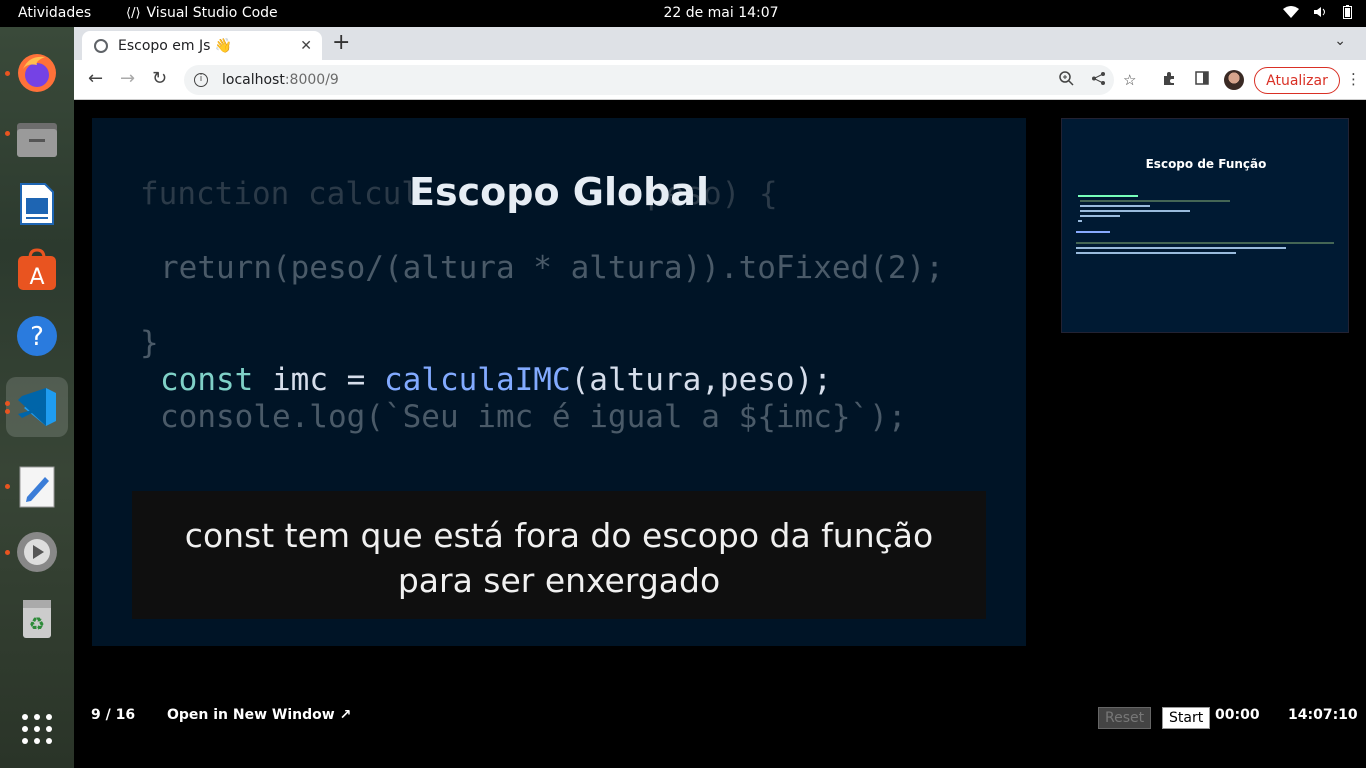 Image resolution: width=1366 pixels, height=768 pixels. Describe the element at coordinates (127, 79) in the screenshot. I see `forward-arrow-icon: →` at that location.